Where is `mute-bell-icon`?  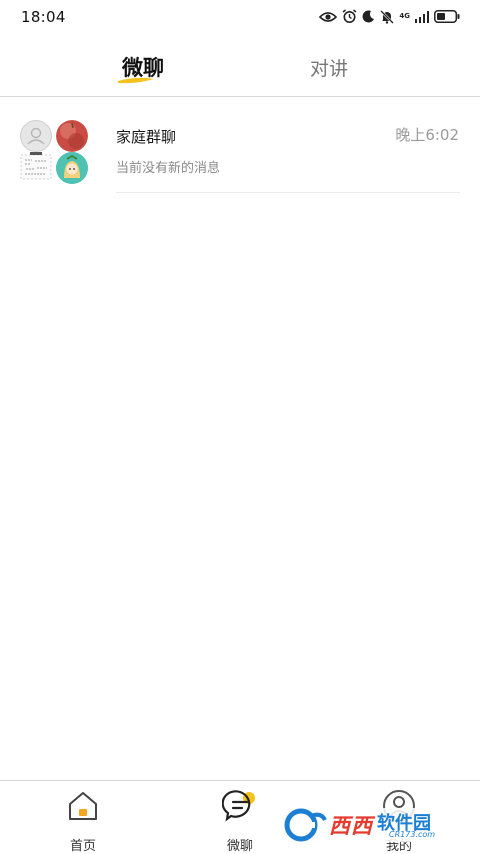 mute-bell-icon is located at coordinates (387, 16).